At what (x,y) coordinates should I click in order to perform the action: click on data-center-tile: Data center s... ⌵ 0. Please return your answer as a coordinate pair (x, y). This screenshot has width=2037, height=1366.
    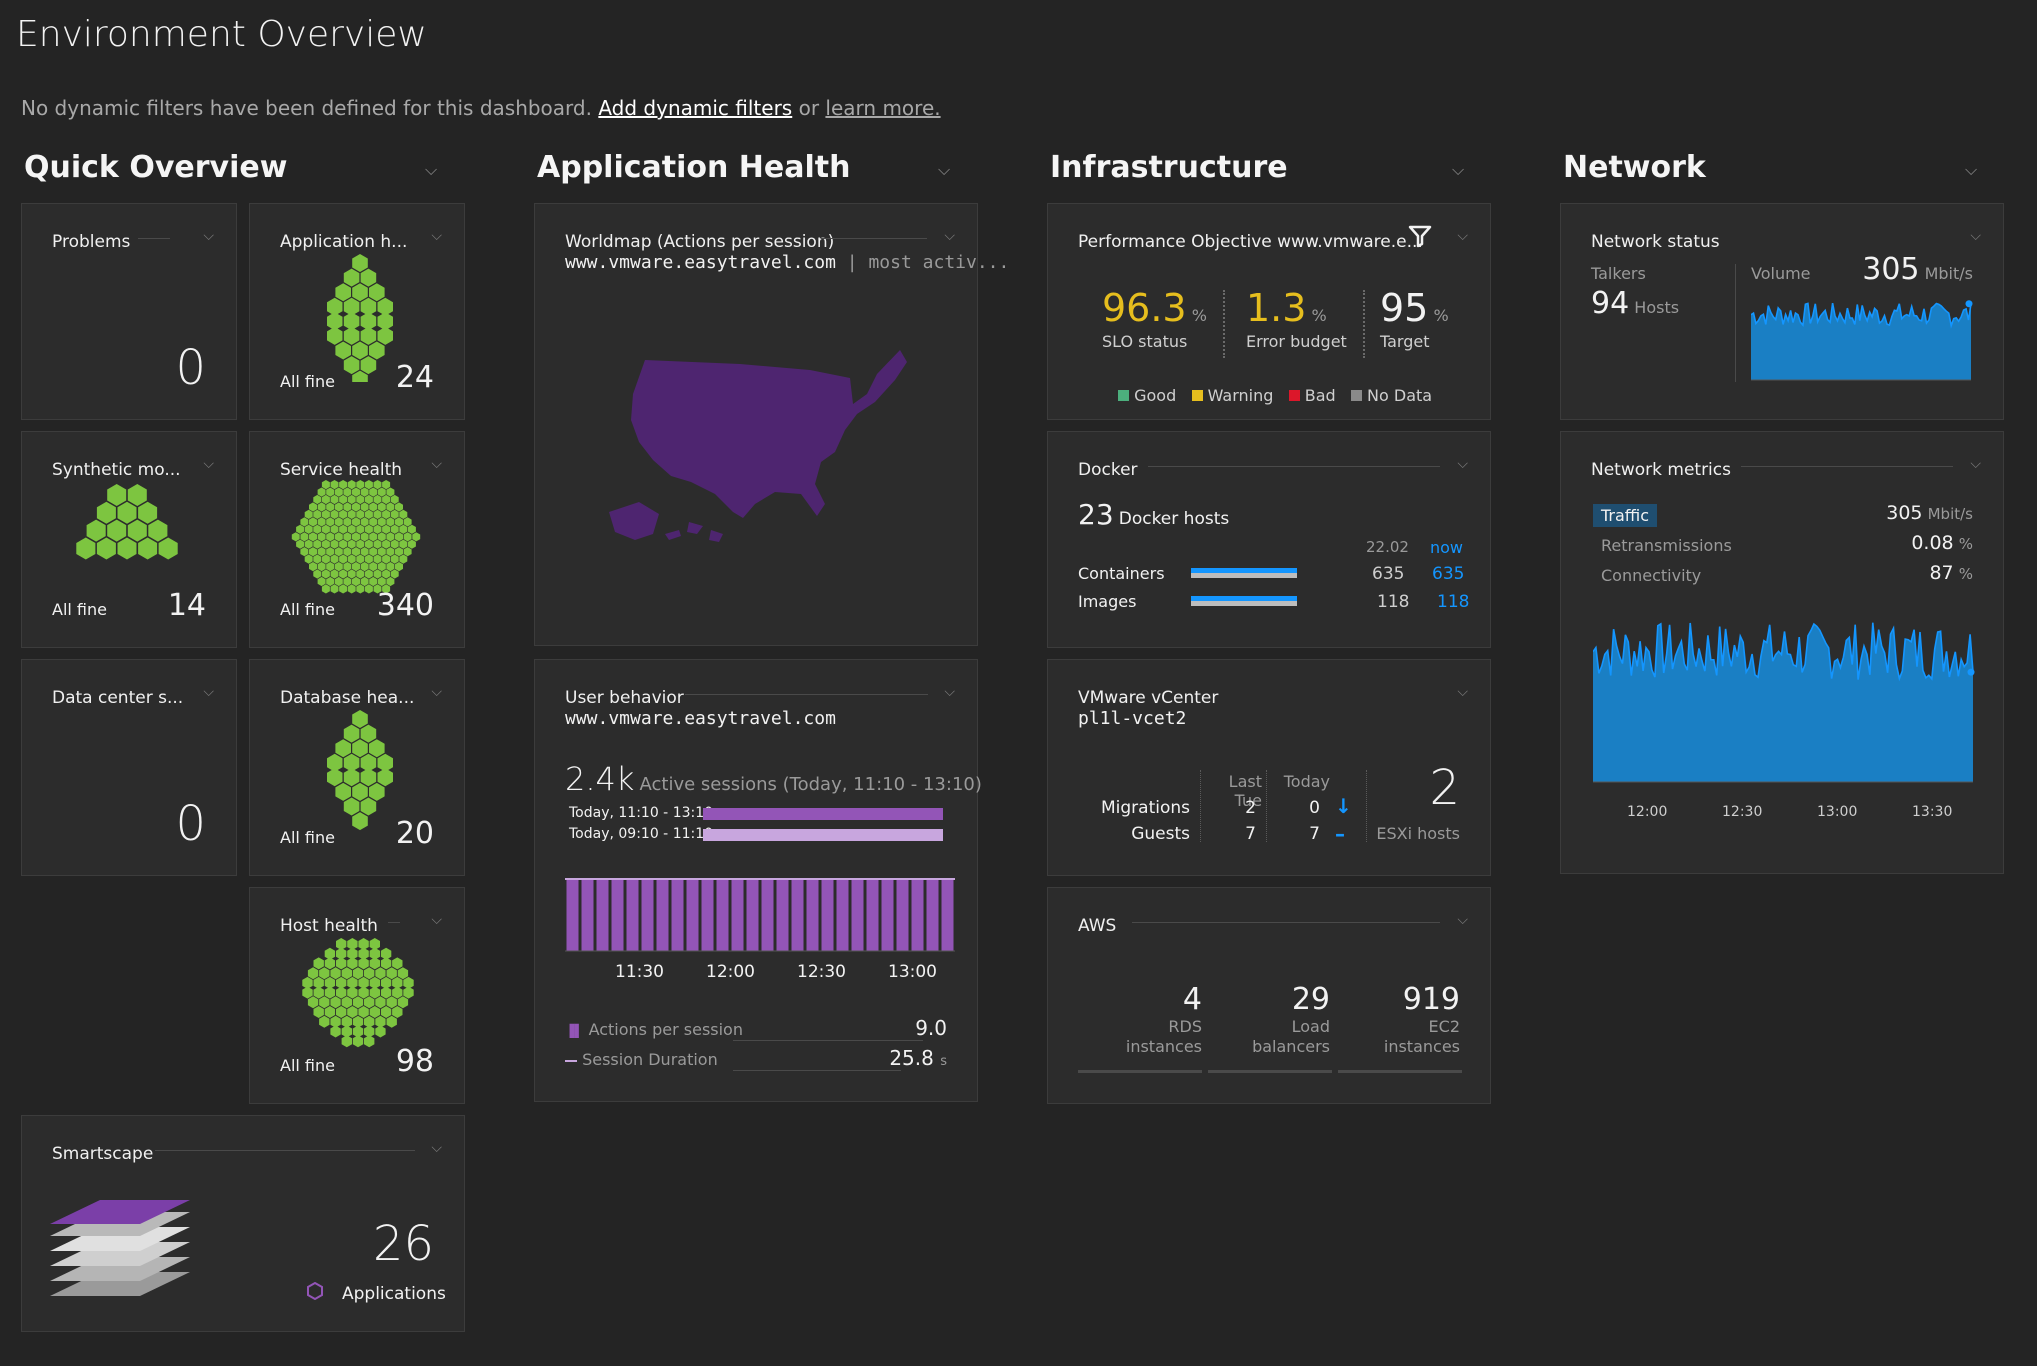
    Looking at the image, I should click on (129, 767).